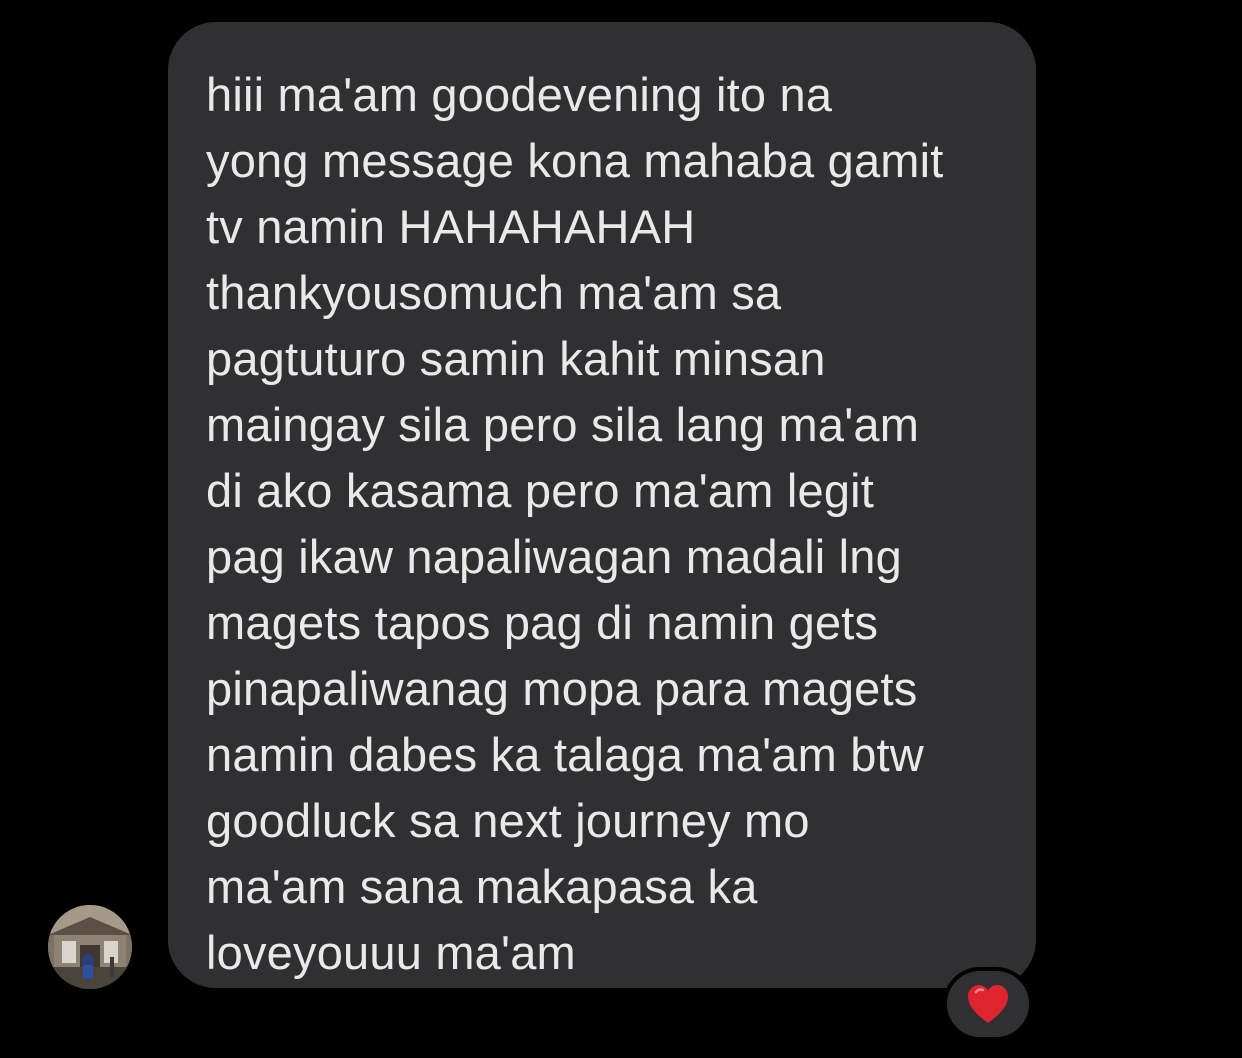 The height and width of the screenshot is (1058, 1242). I want to click on profile-photo, so click(90, 947).